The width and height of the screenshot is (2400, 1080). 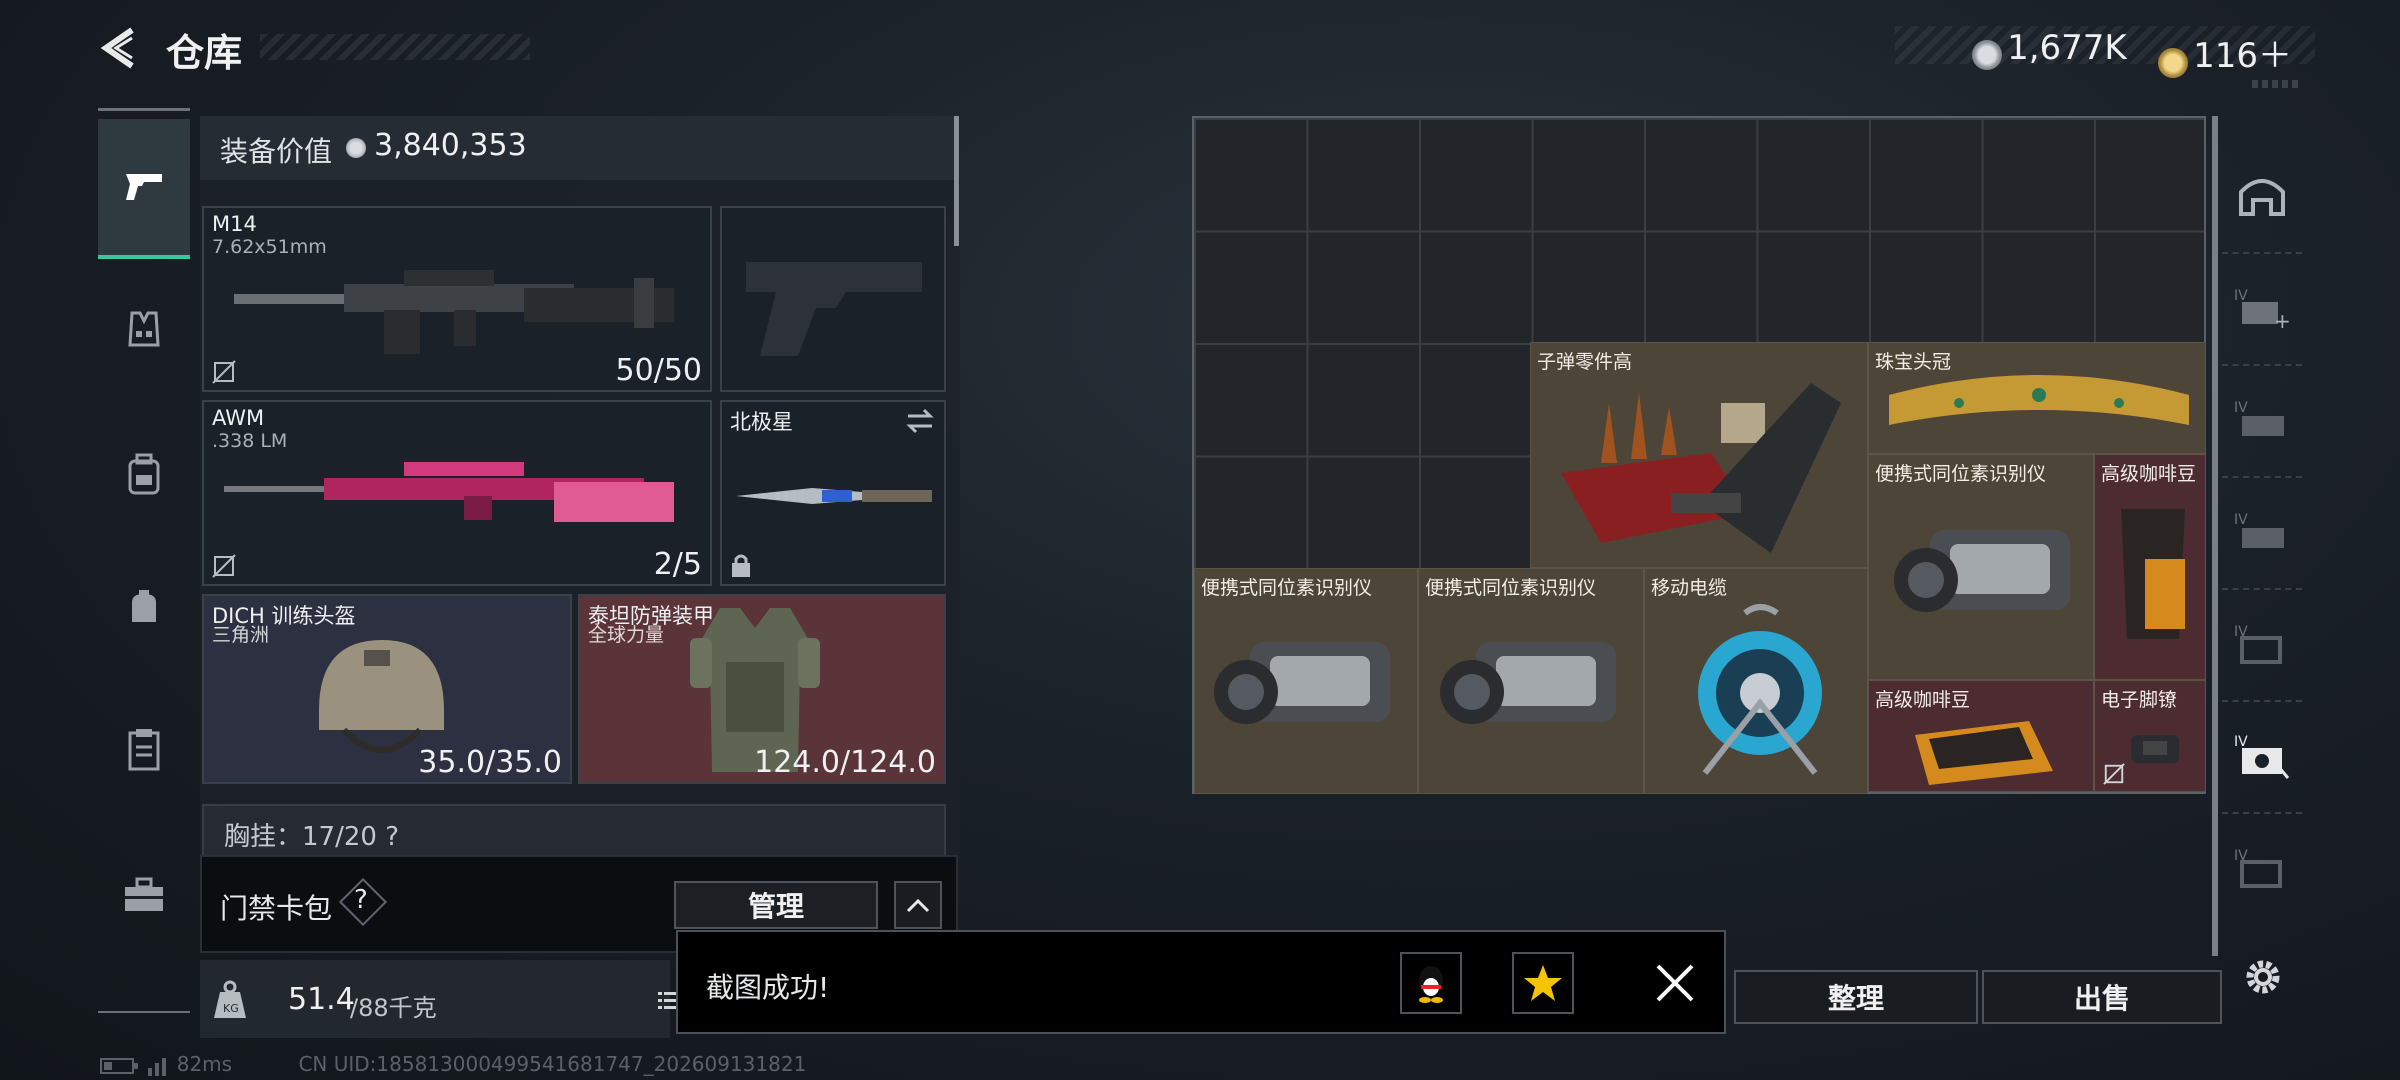 I want to click on chevron-up-icon, so click(x=918, y=905).